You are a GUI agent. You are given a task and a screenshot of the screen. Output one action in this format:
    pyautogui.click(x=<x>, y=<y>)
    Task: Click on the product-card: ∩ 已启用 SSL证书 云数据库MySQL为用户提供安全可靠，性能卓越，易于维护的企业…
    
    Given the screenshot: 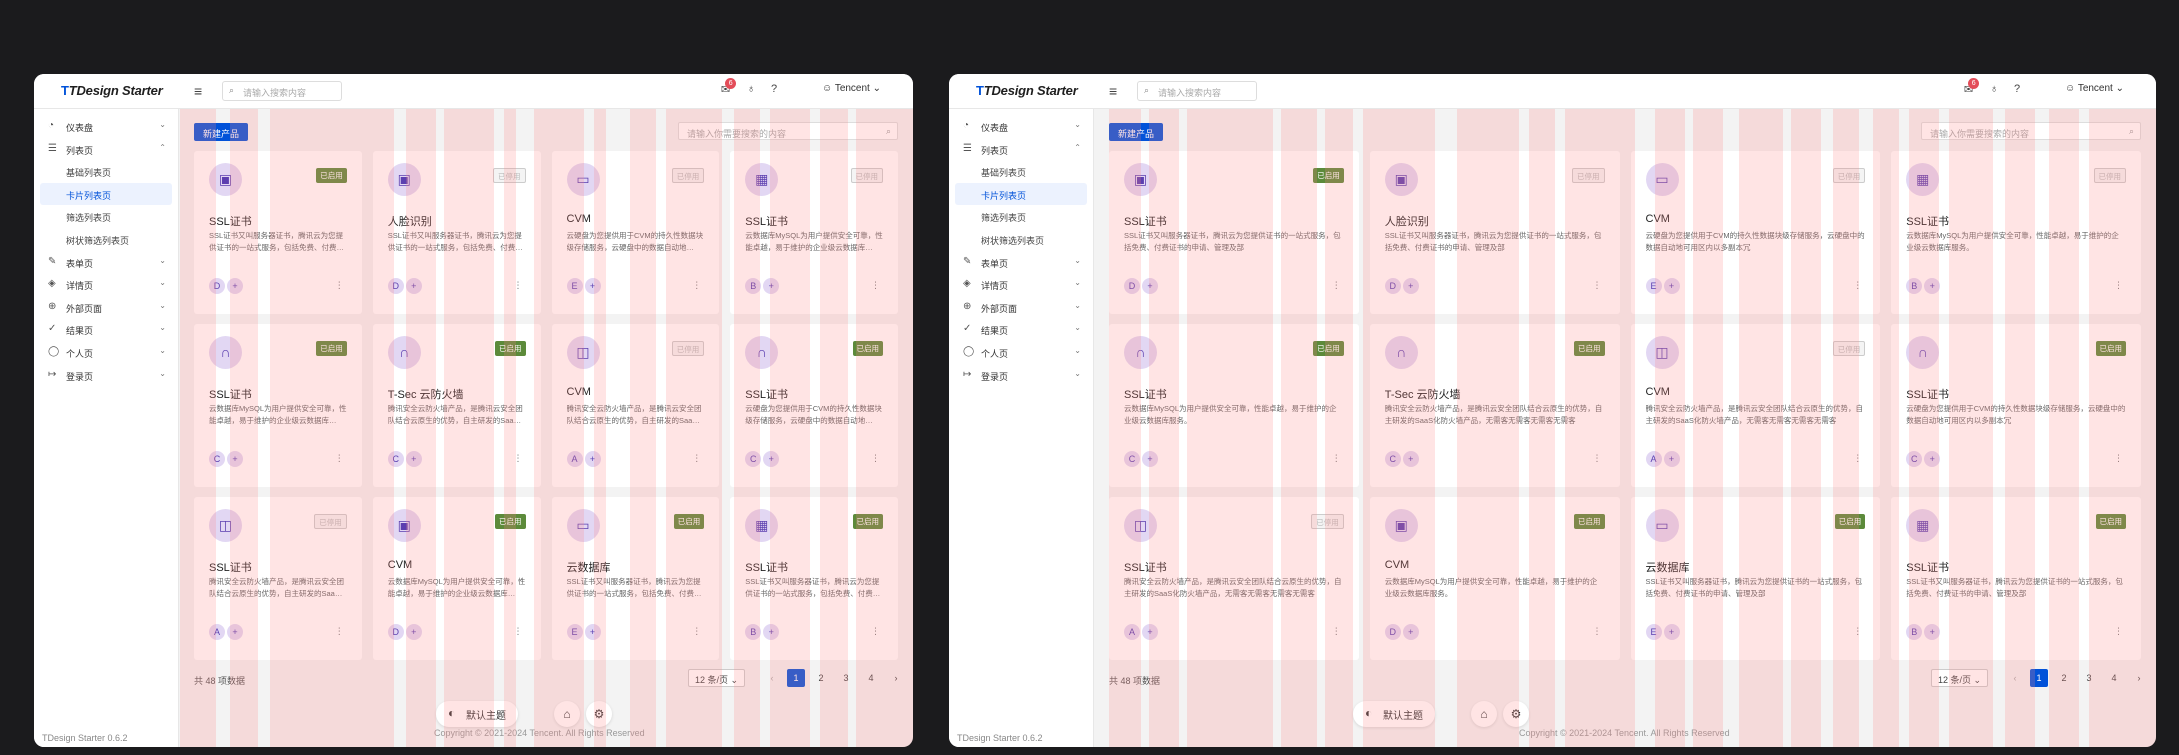 What is the action you would take?
    pyautogui.click(x=1234, y=405)
    